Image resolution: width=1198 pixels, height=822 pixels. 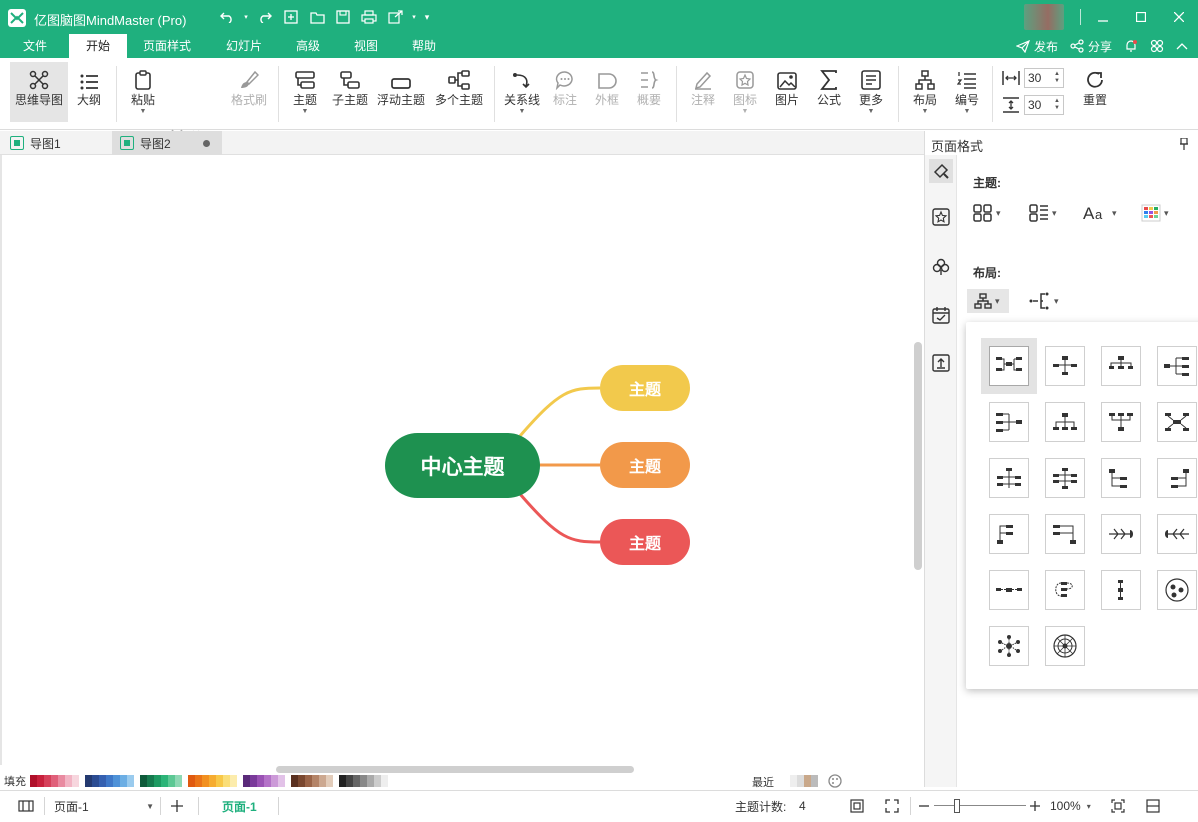 What do you see at coordinates (1100, 213) in the screenshot?
I see `theme-font-button: Aa ▾` at bounding box center [1100, 213].